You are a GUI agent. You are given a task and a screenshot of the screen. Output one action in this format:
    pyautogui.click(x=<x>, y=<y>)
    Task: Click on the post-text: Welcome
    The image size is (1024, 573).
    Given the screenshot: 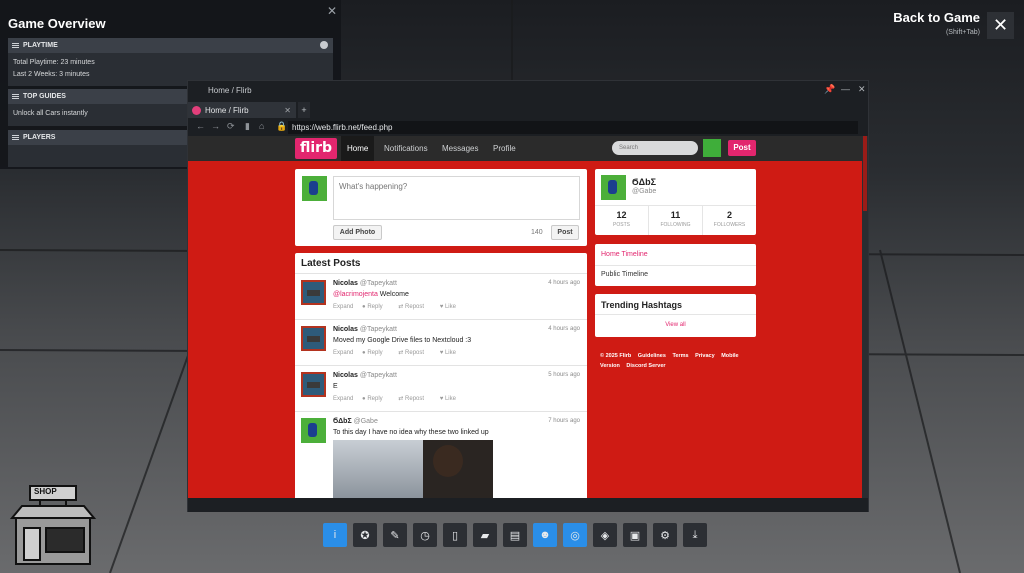 What is the action you would take?
    pyautogui.click(x=393, y=294)
    